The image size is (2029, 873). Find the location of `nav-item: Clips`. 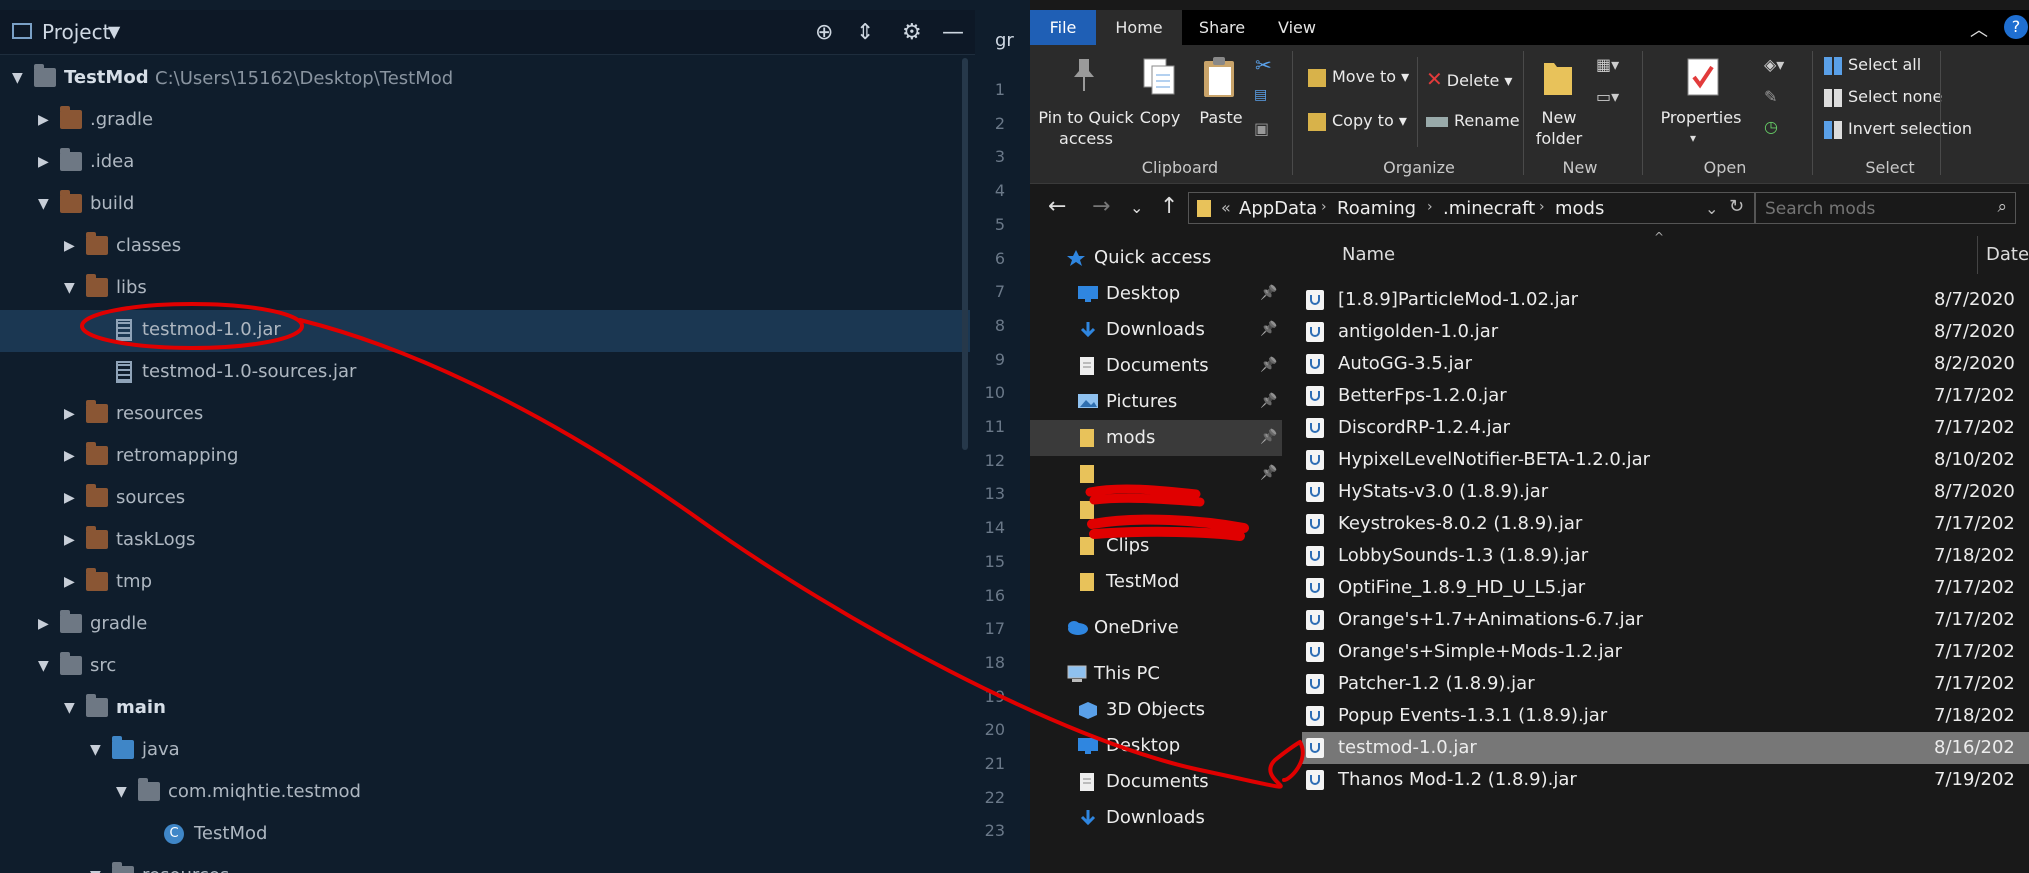

nav-item: Clips is located at coordinates (1156, 546).